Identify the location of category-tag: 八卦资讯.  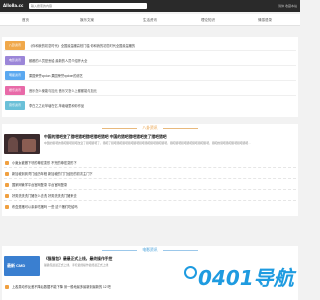
(15, 45).